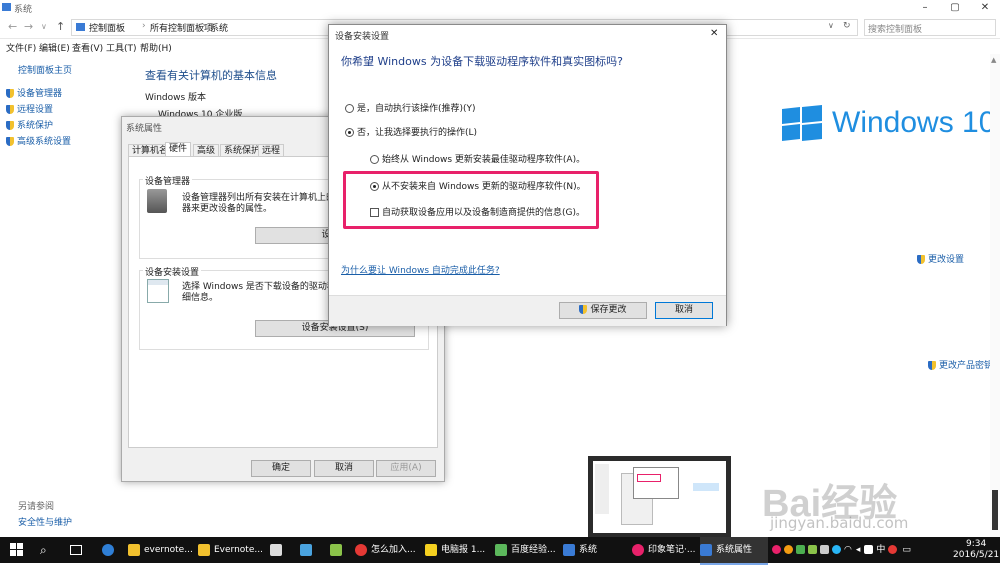 Image resolution: width=1000 pixels, height=565 pixels. Describe the element at coordinates (344, 468) in the screenshot. I see `sysprop-cancel-button: 取消` at that location.